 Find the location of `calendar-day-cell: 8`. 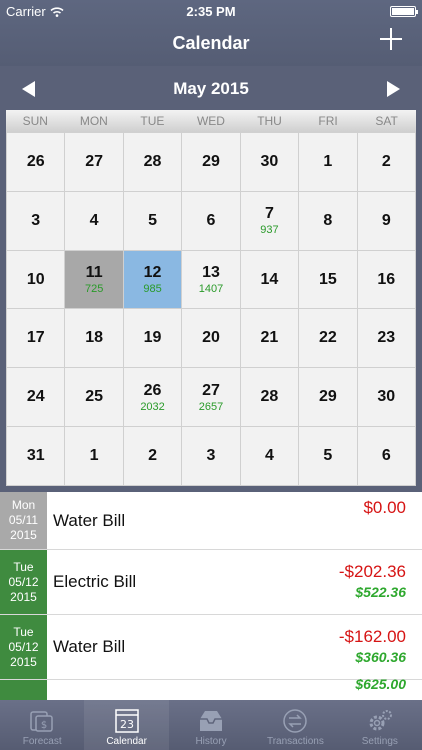

calendar-day-cell: 8 is located at coordinates (328, 220).